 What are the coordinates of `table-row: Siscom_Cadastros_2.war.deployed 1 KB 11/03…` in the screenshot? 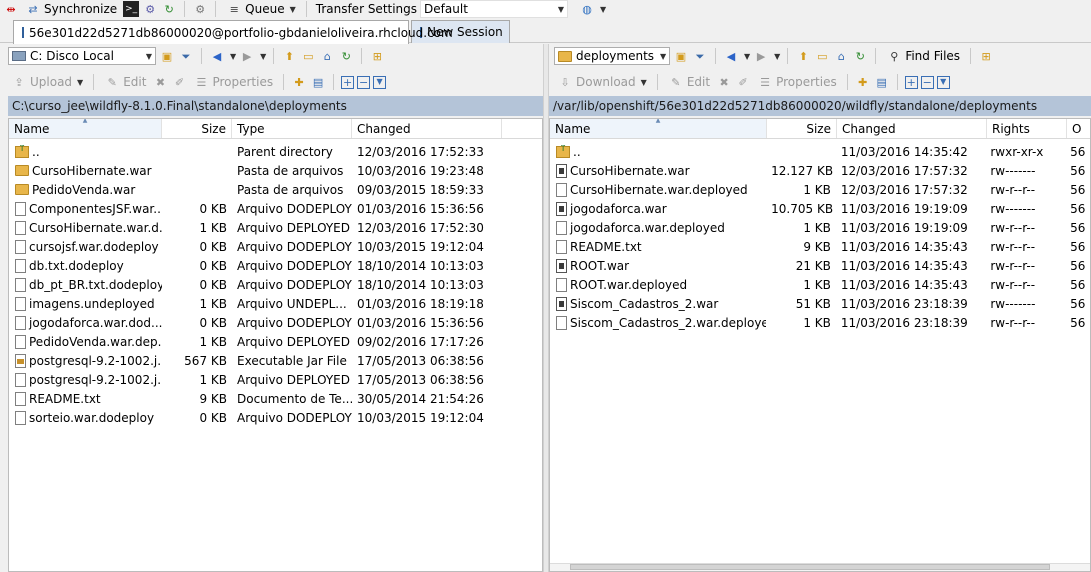 It's located at (820, 322).